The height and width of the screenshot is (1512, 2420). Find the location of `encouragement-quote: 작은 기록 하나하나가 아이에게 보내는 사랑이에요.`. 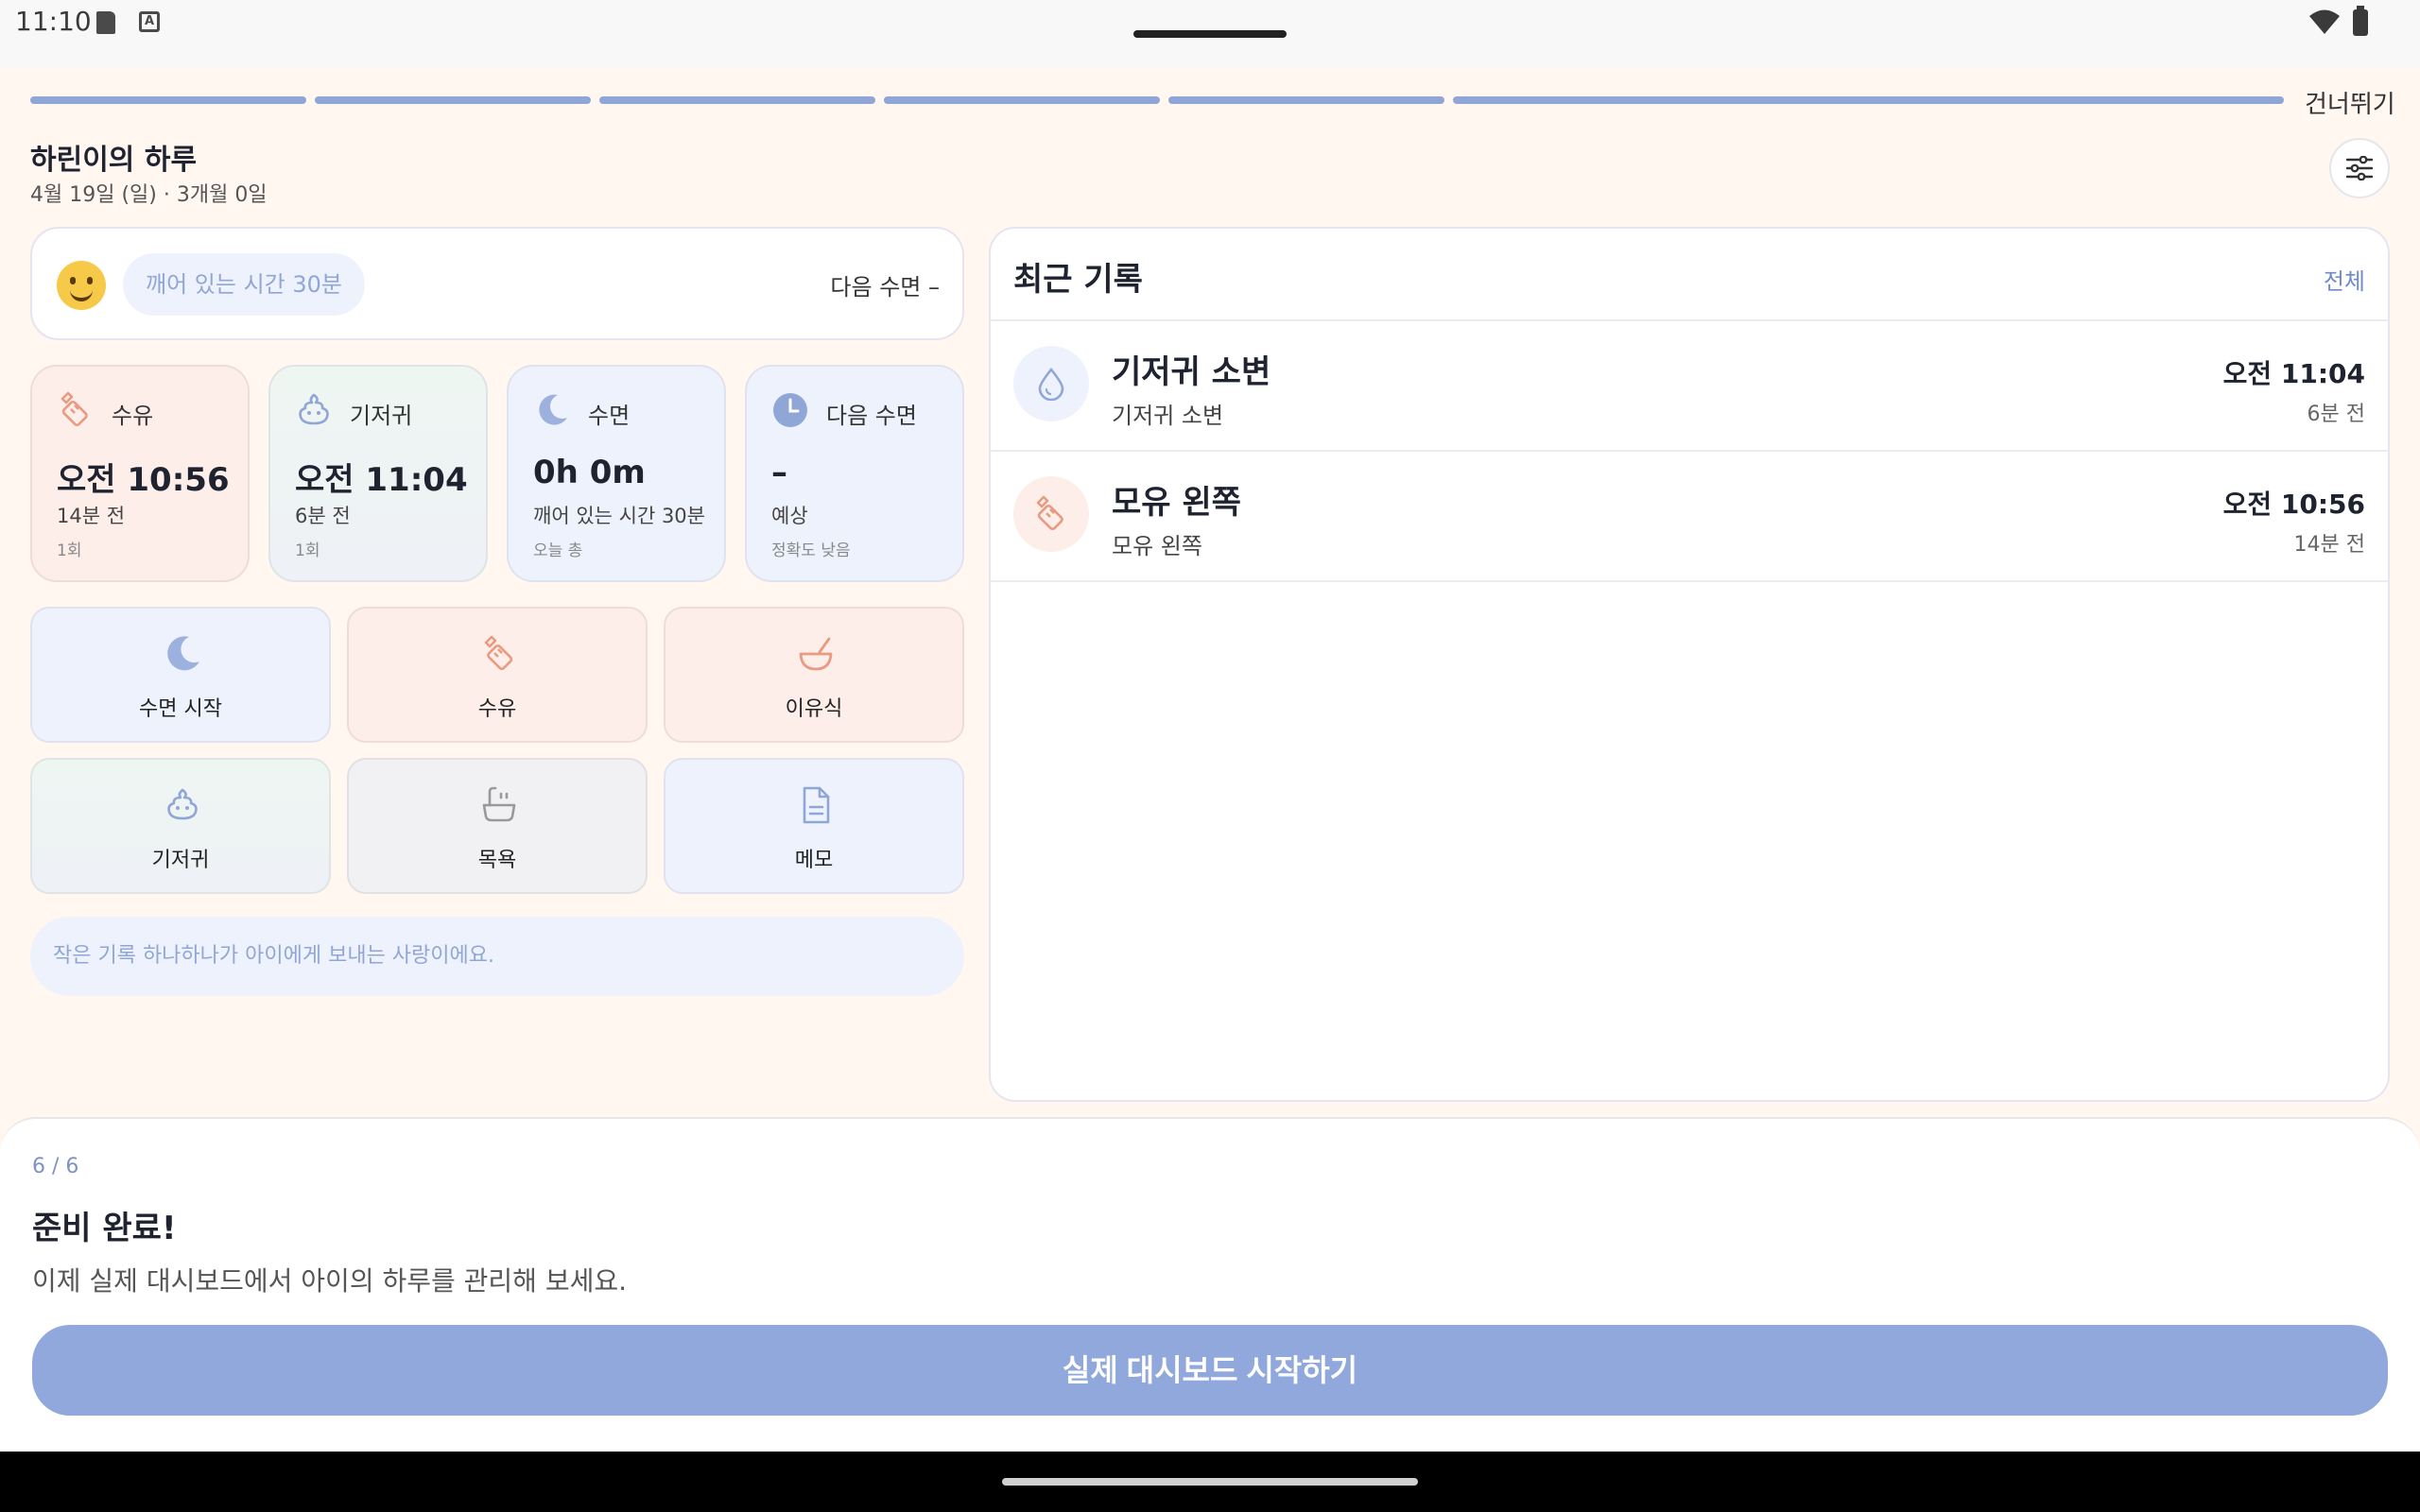

encouragement-quote: 작은 기록 하나하나가 아이에게 보내는 사랑이에요. is located at coordinates (497, 956).